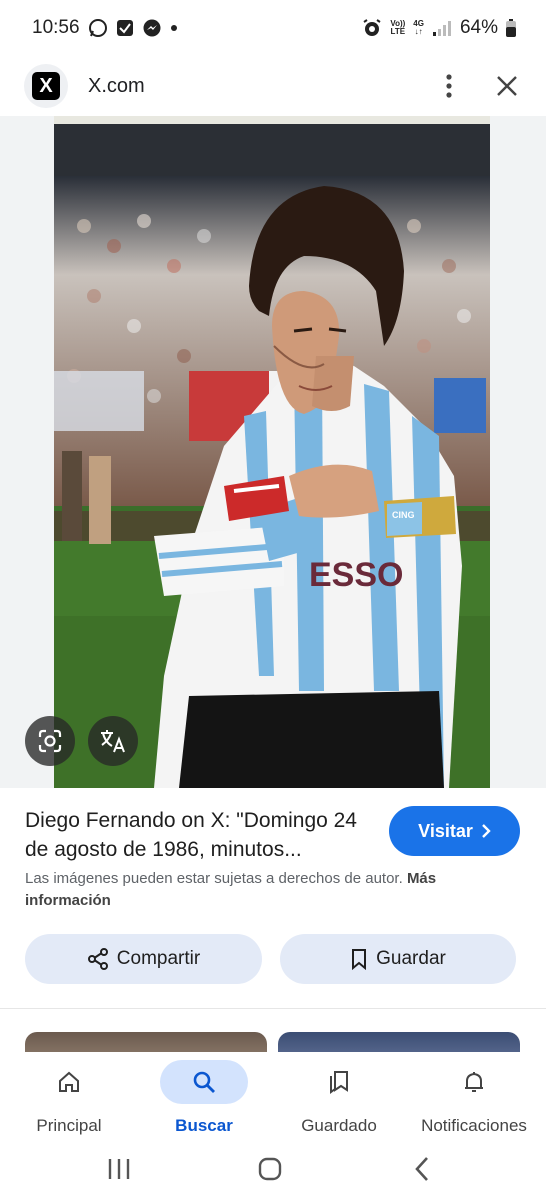 The width and height of the screenshot is (546, 1200). Describe the element at coordinates (403, 515) in the screenshot. I see `armband-text: CING` at that location.